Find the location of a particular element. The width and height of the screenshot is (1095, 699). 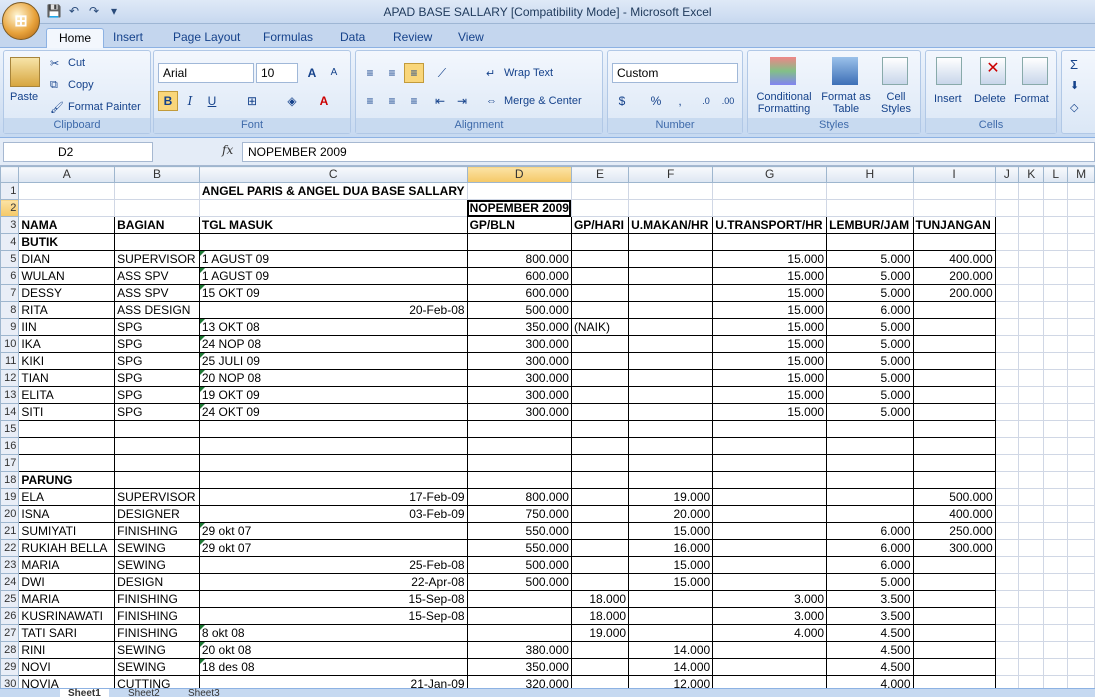

cell-i15 is located at coordinates (954, 429).